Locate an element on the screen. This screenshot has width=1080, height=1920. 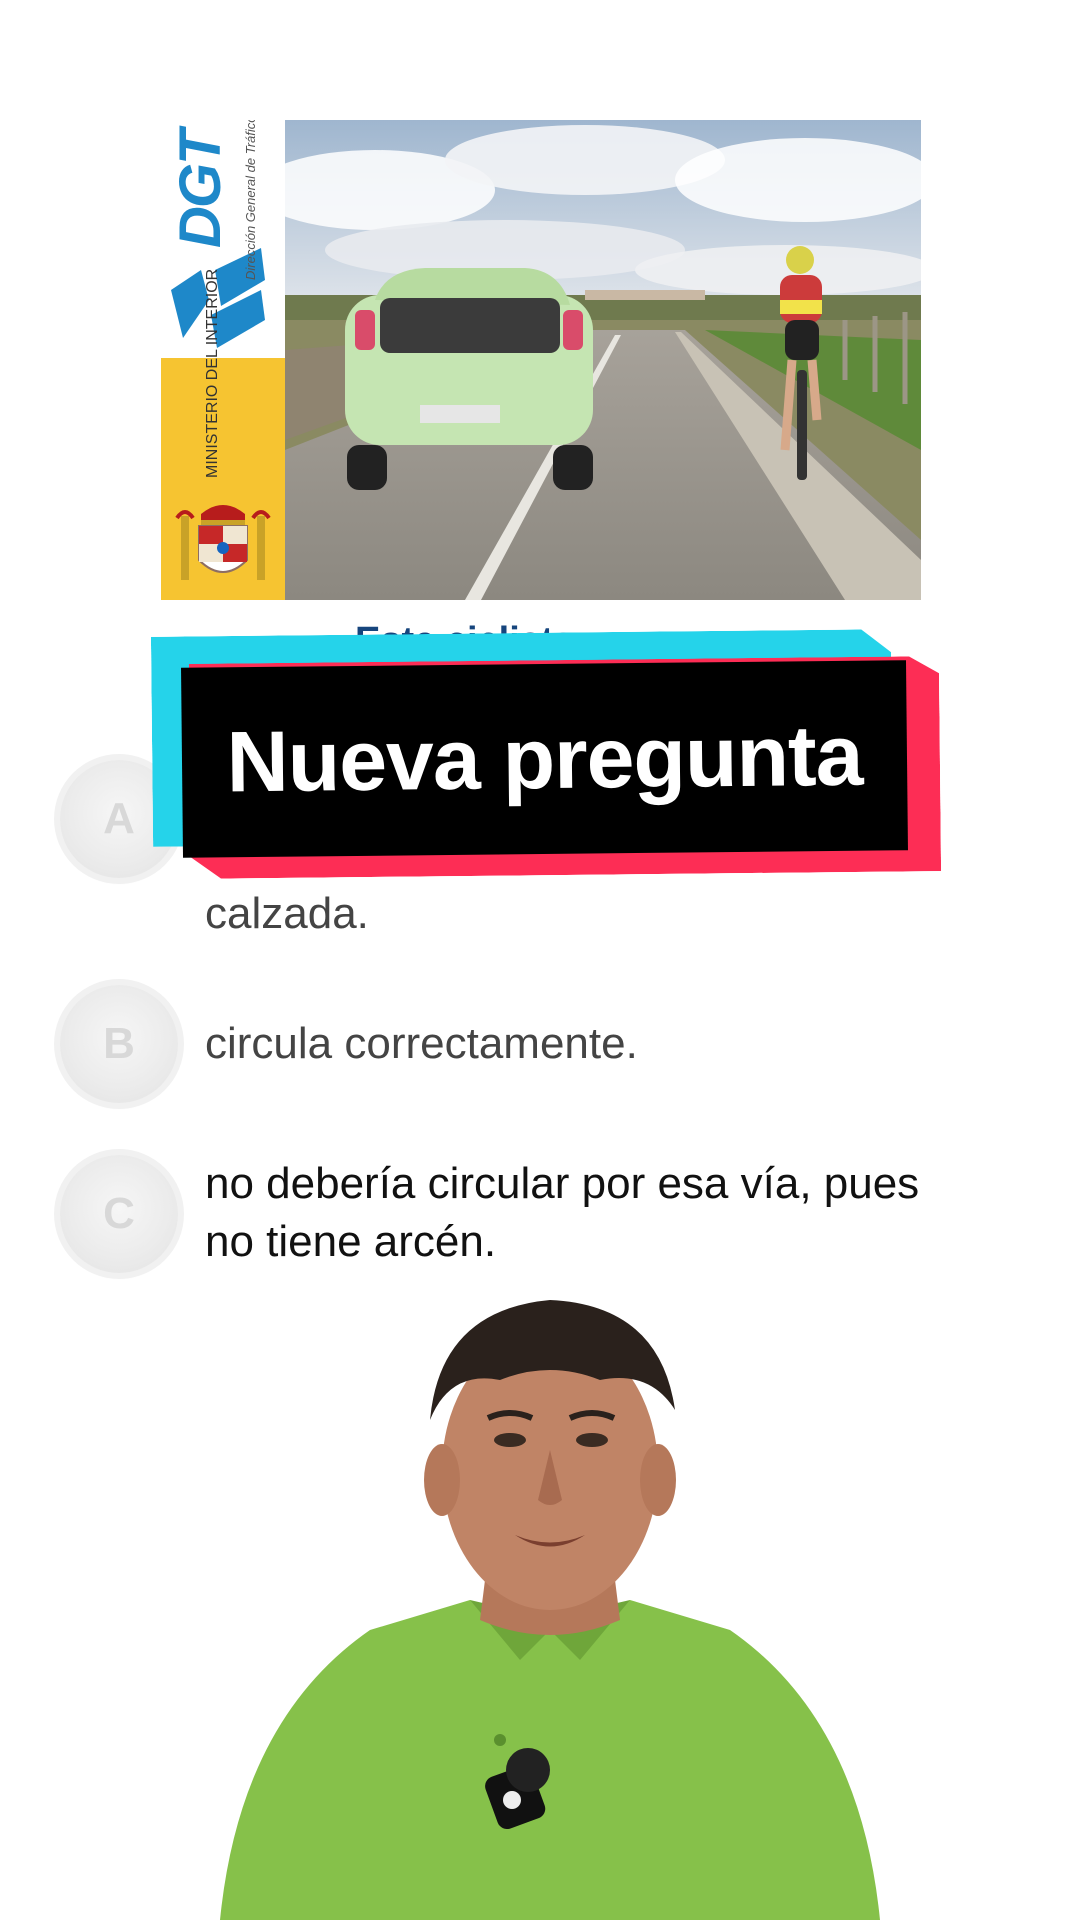
option-letter: B is located at coordinates (119, 1043).